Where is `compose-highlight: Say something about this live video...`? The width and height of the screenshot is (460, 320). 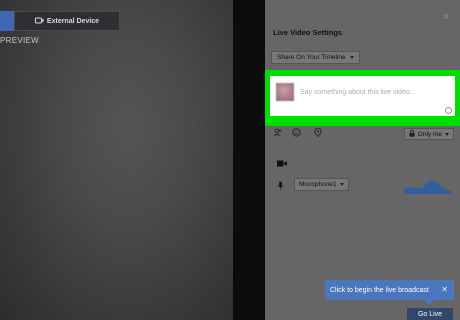 compose-highlight: Say something about this live video... is located at coordinates (362, 98).